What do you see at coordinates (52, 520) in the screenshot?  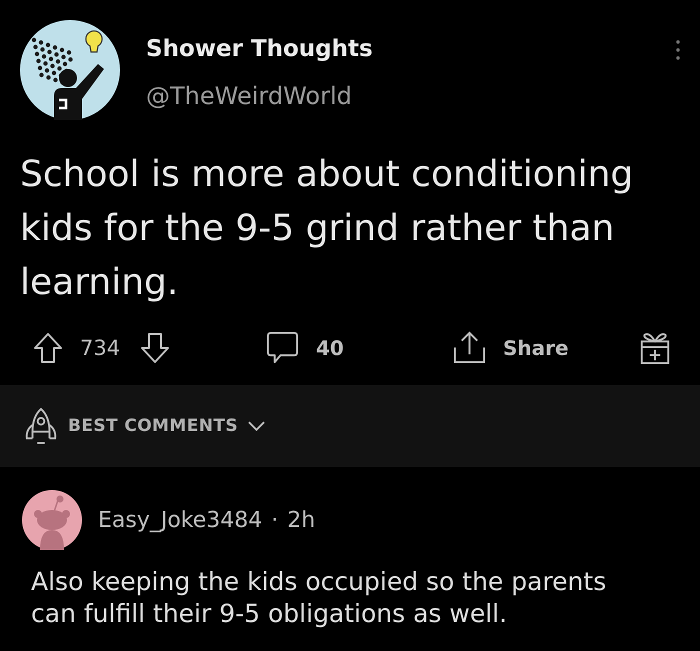 I see `avatar-icon` at bounding box center [52, 520].